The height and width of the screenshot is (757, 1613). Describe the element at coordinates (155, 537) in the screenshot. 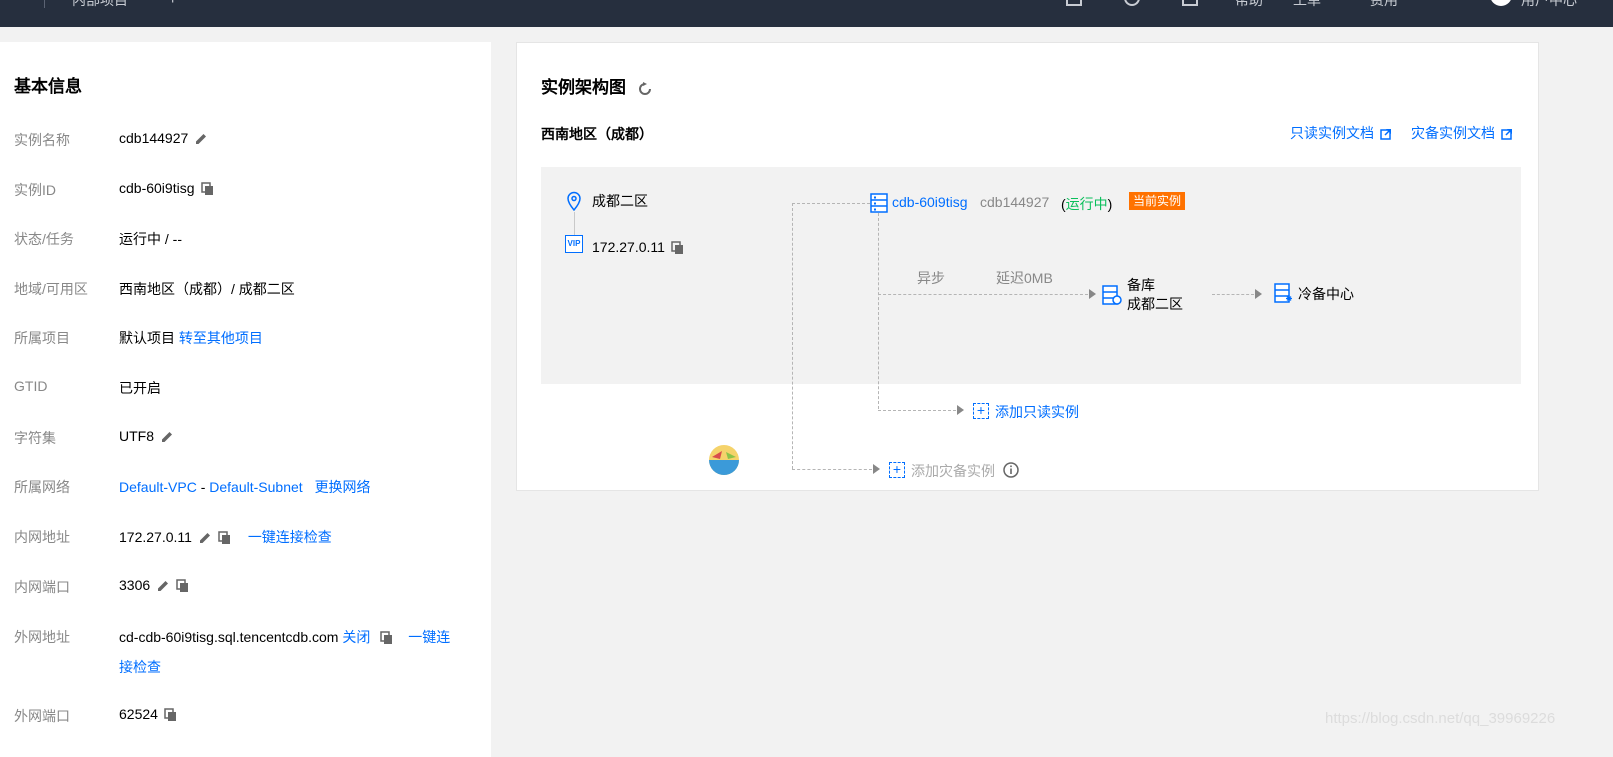

I see `private-ip-value: 172.27.0.11` at that location.